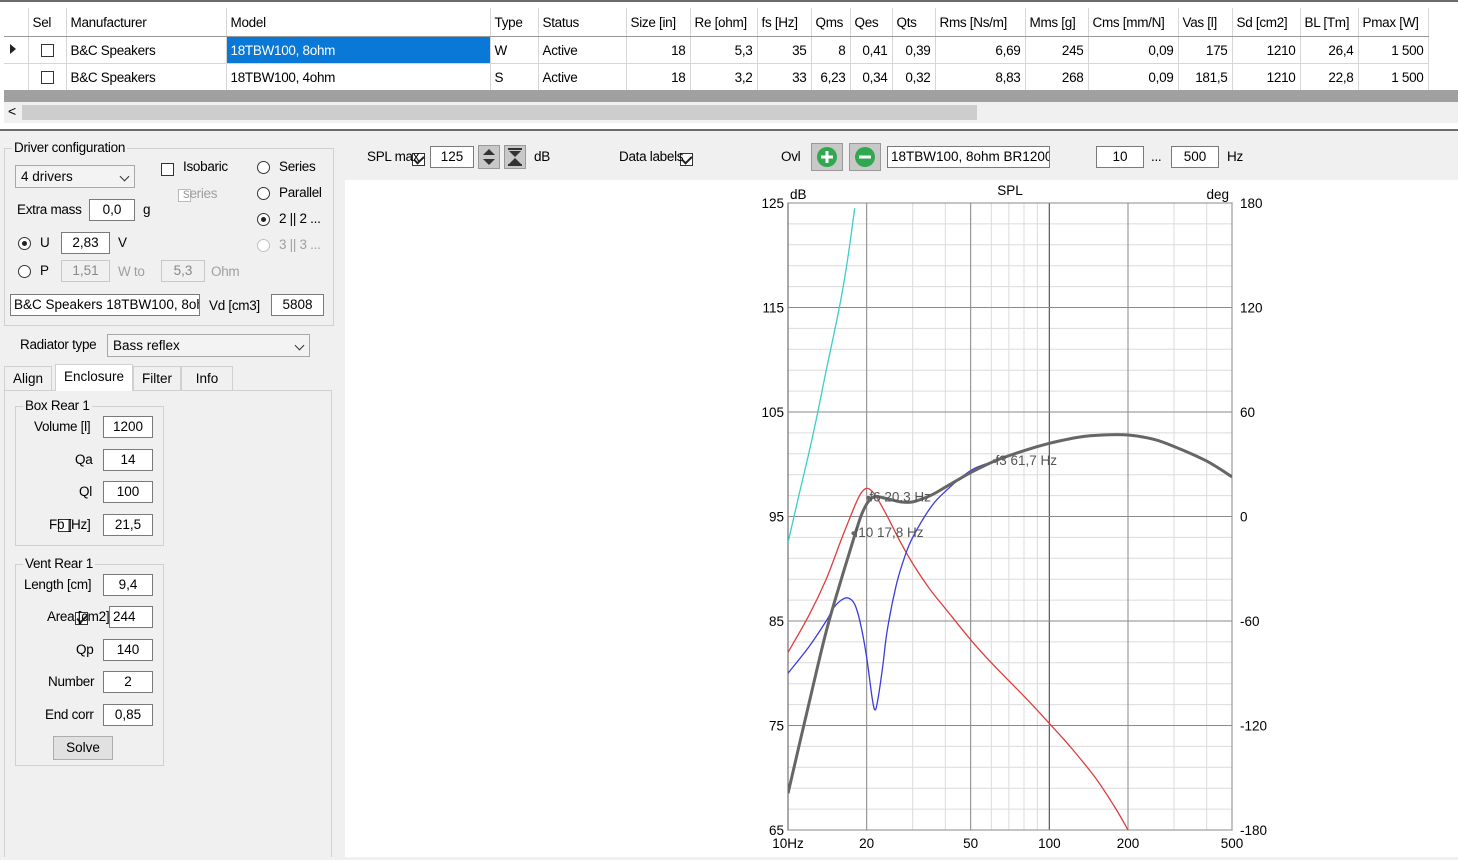 The width and height of the screenshot is (1458, 860). I want to click on spl-max-input: 125, so click(452, 157).